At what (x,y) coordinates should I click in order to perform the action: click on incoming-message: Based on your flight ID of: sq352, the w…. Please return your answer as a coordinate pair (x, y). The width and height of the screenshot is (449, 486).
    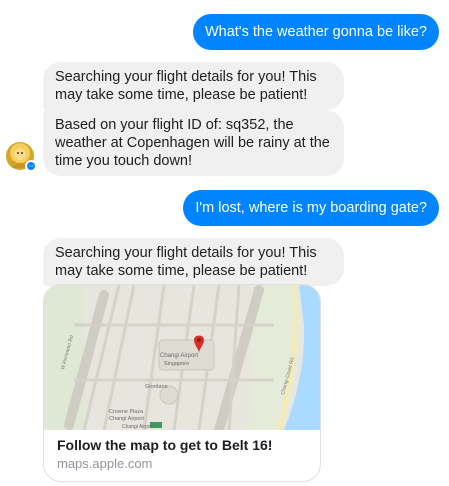
    Looking at the image, I should click on (193, 143).